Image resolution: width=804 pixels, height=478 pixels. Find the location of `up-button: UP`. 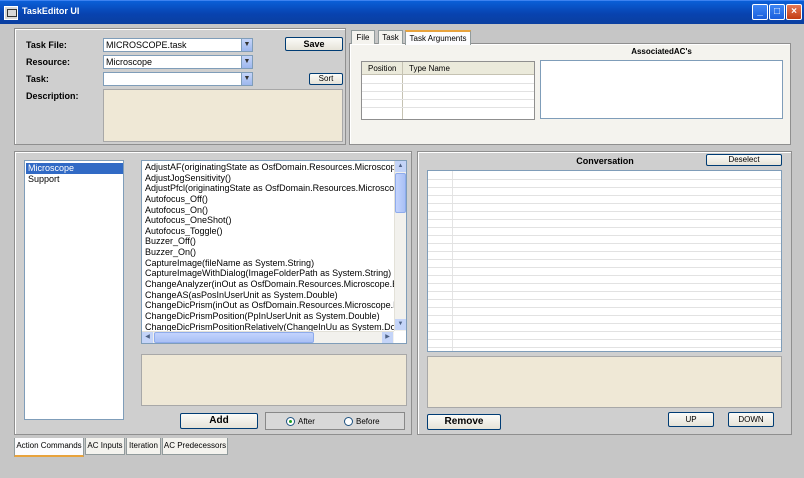

up-button: UP is located at coordinates (691, 419).